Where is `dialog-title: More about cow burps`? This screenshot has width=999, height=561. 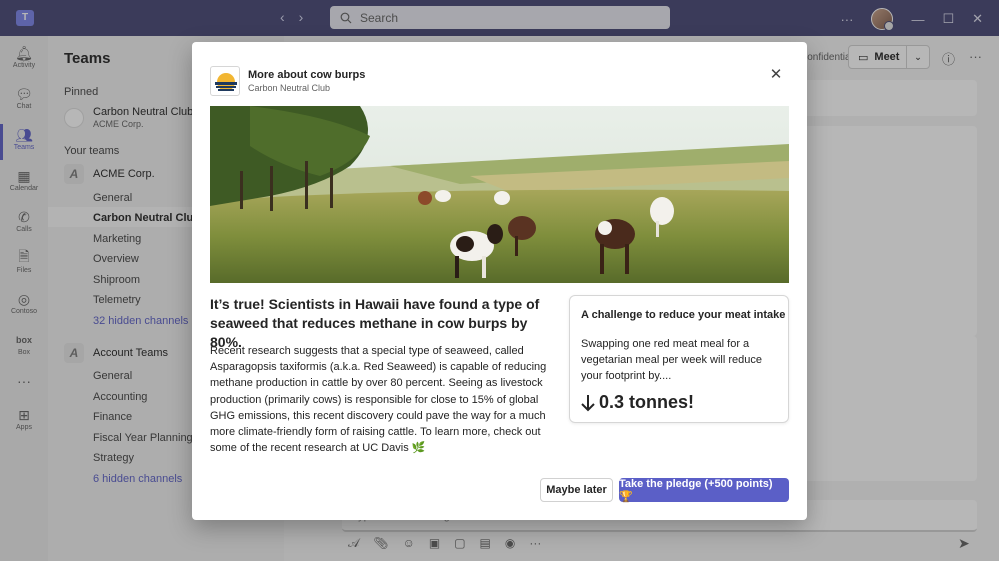 dialog-title: More about cow burps is located at coordinates (307, 75).